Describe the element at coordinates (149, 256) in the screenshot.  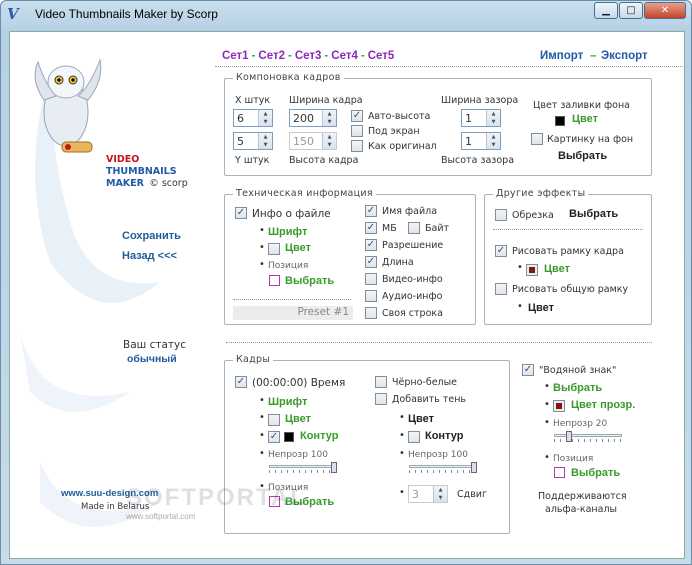
I see `back-link: Назад <<<` at that location.